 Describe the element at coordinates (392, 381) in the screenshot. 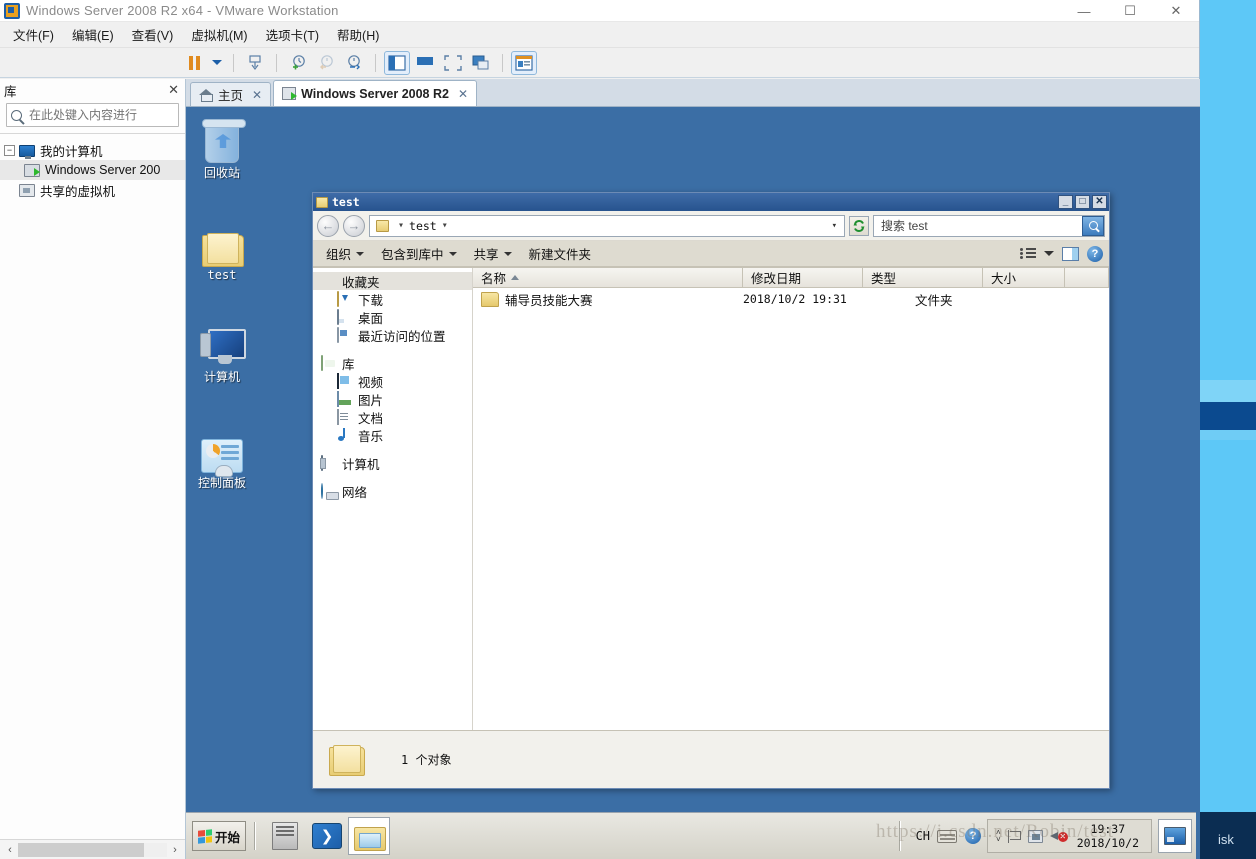

I see `nav-item-videos: 视频` at that location.